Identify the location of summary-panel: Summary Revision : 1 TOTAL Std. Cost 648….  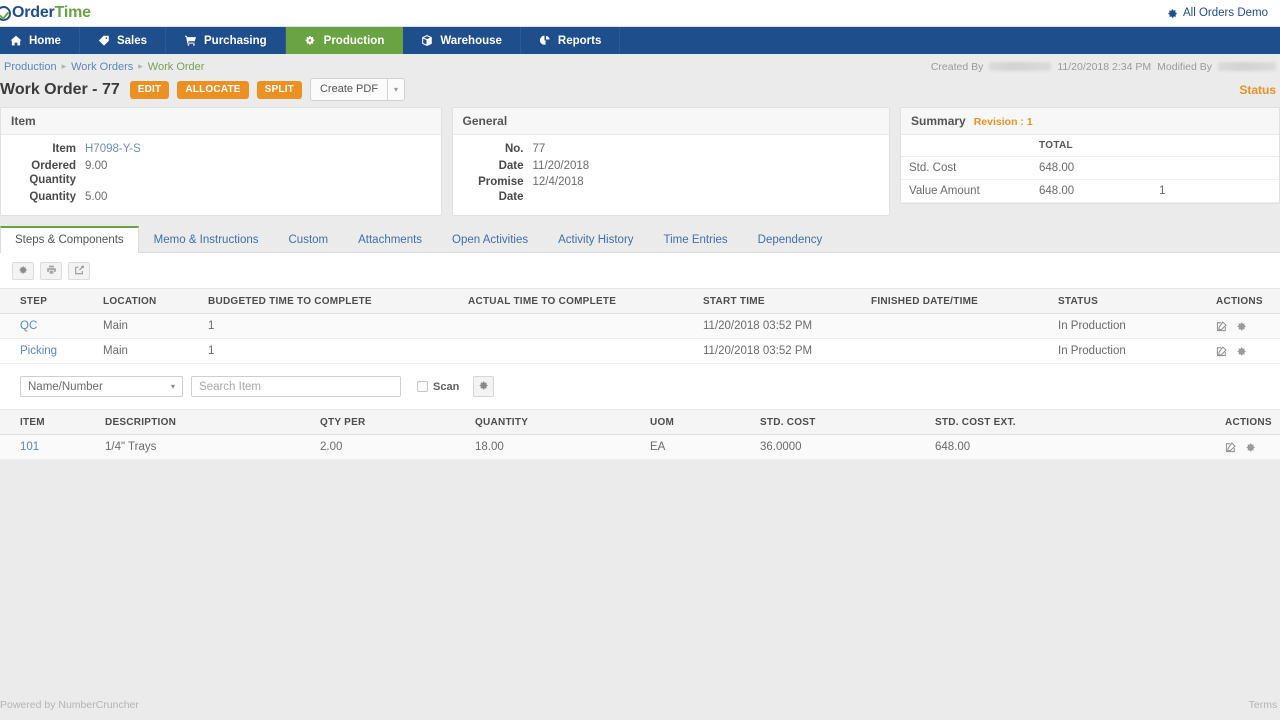
(1090, 156).